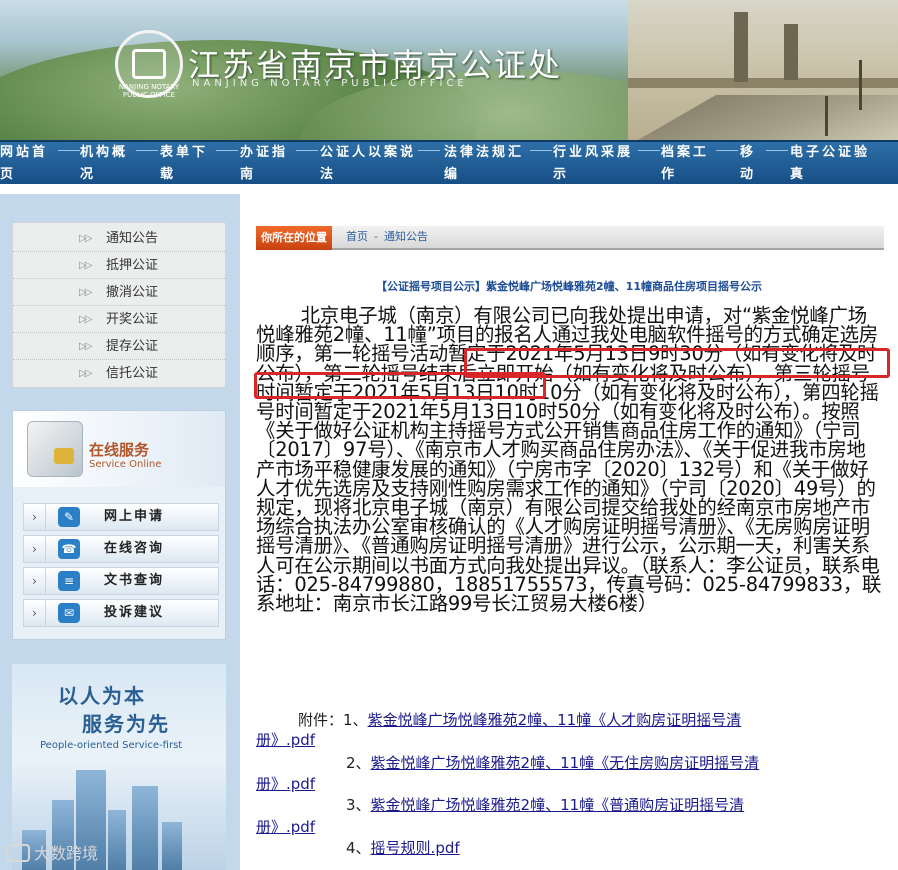 The width and height of the screenshot is (898, 870). Describe the element at coordinates (368, 152) in the screenshot. I see `nav-item-label: 公证人以案说` at that location.